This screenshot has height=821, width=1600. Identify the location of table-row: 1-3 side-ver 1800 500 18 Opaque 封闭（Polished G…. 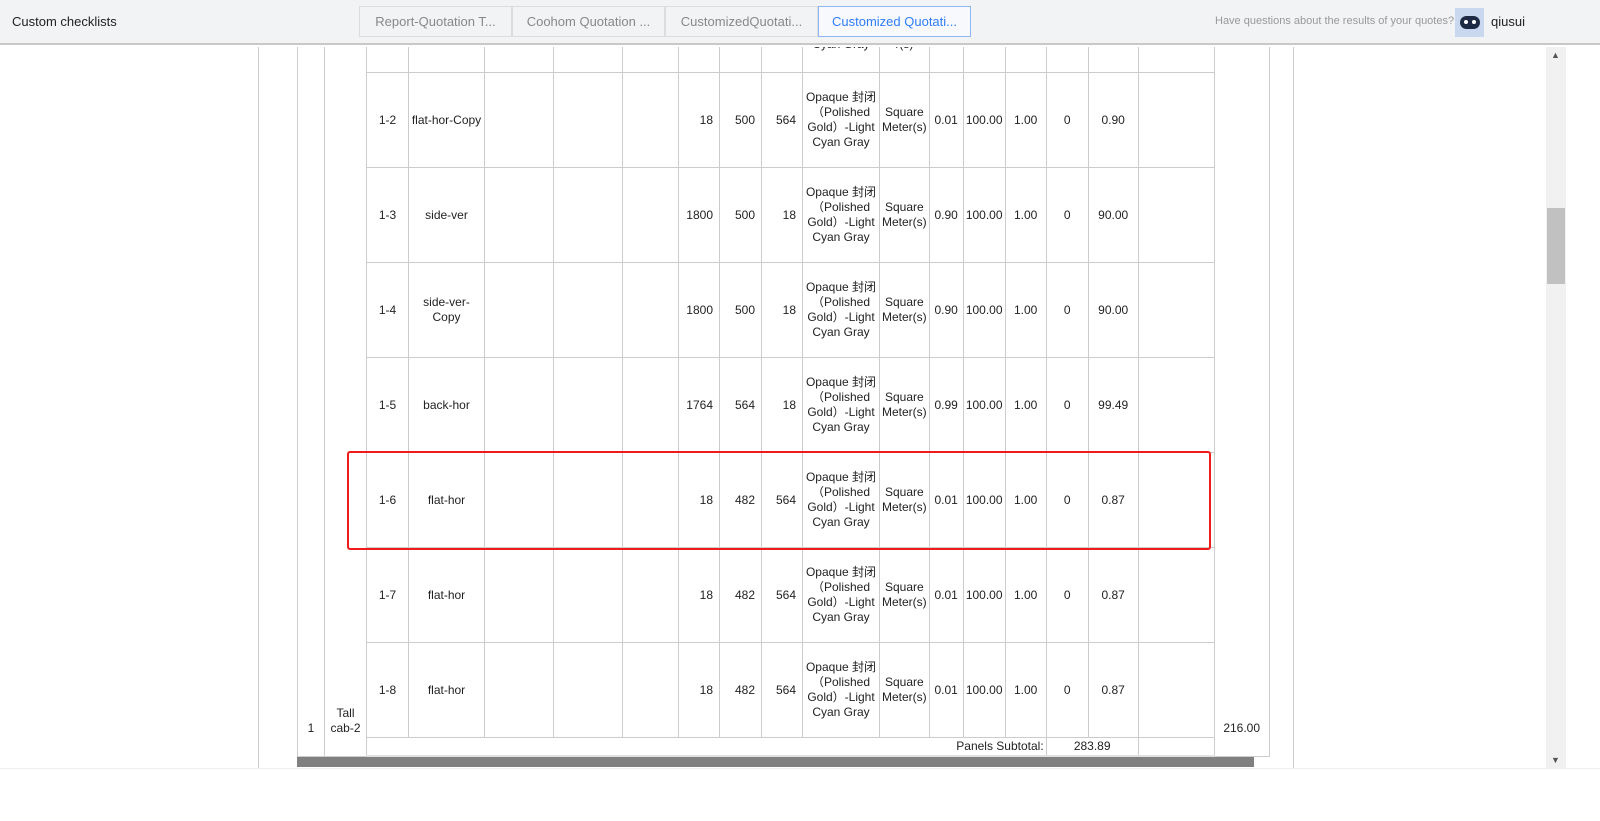
(784, 215).